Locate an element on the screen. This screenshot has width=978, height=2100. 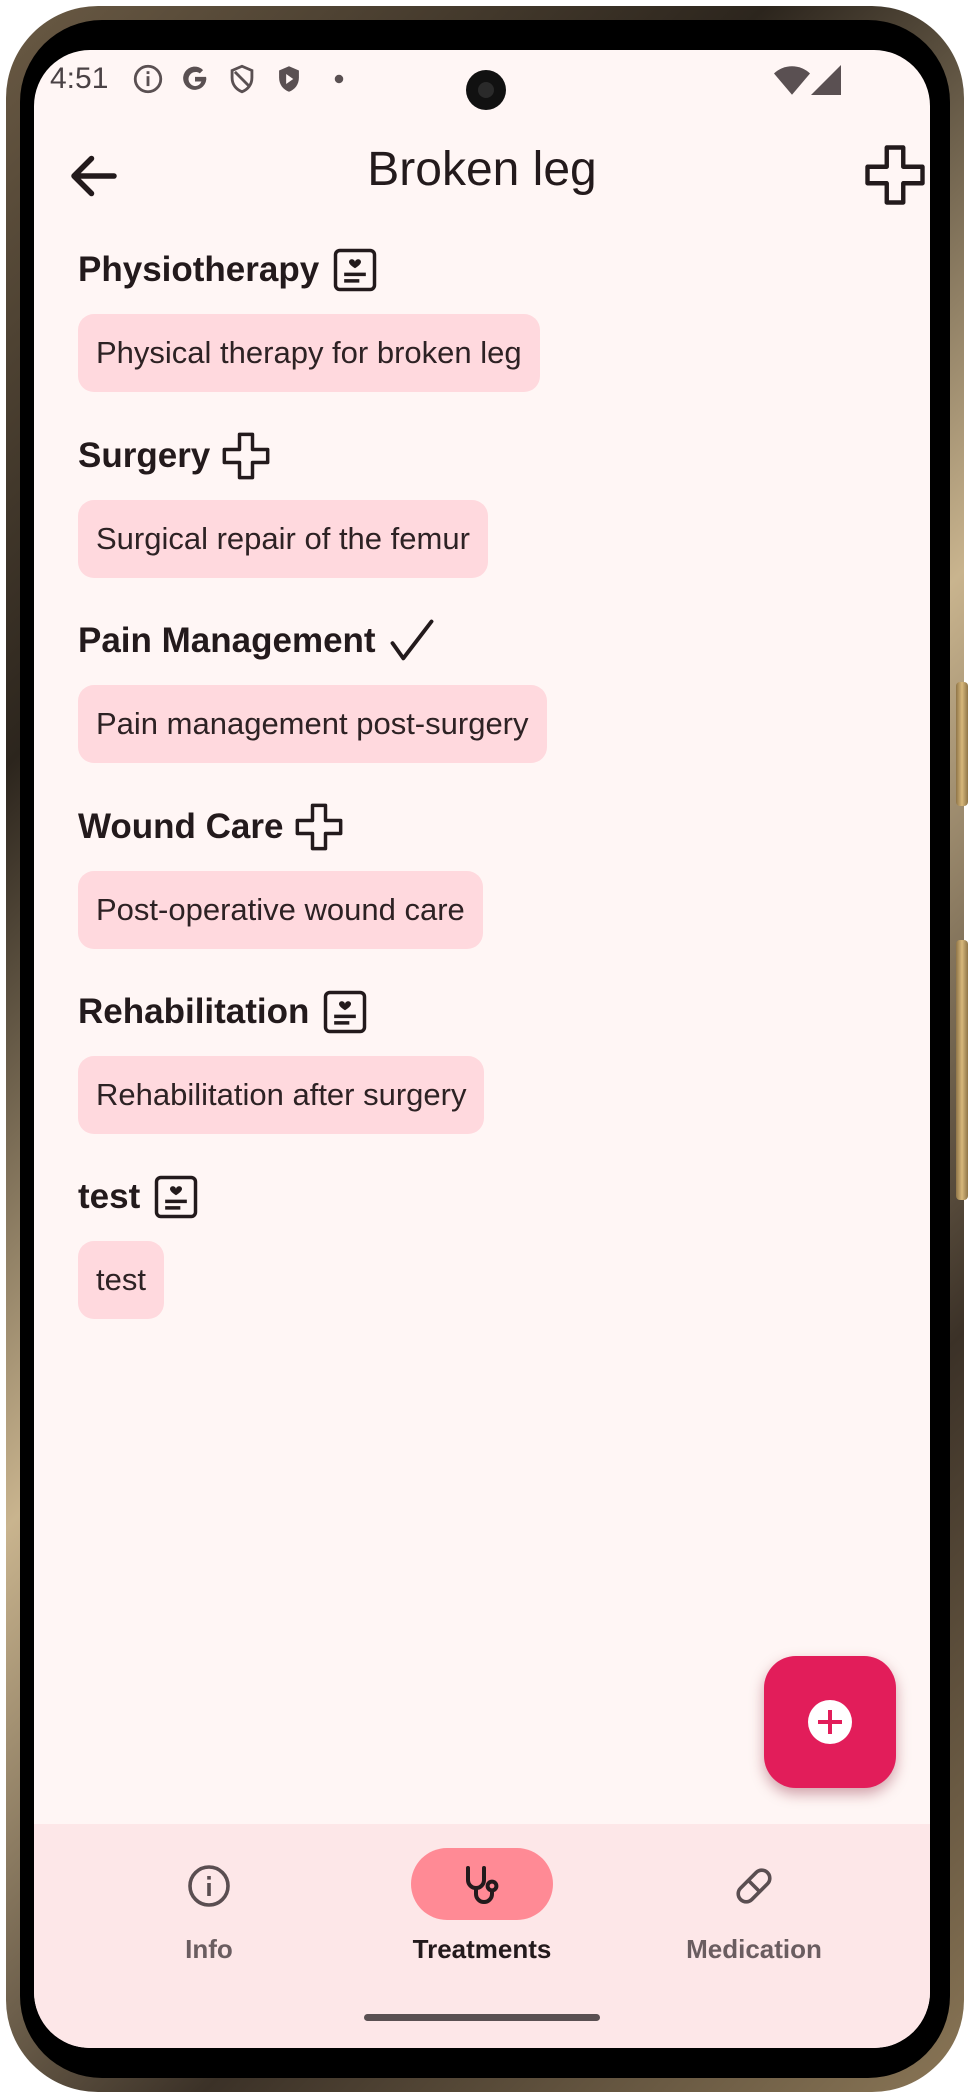
front-camera is located at coordinates (486, 90).